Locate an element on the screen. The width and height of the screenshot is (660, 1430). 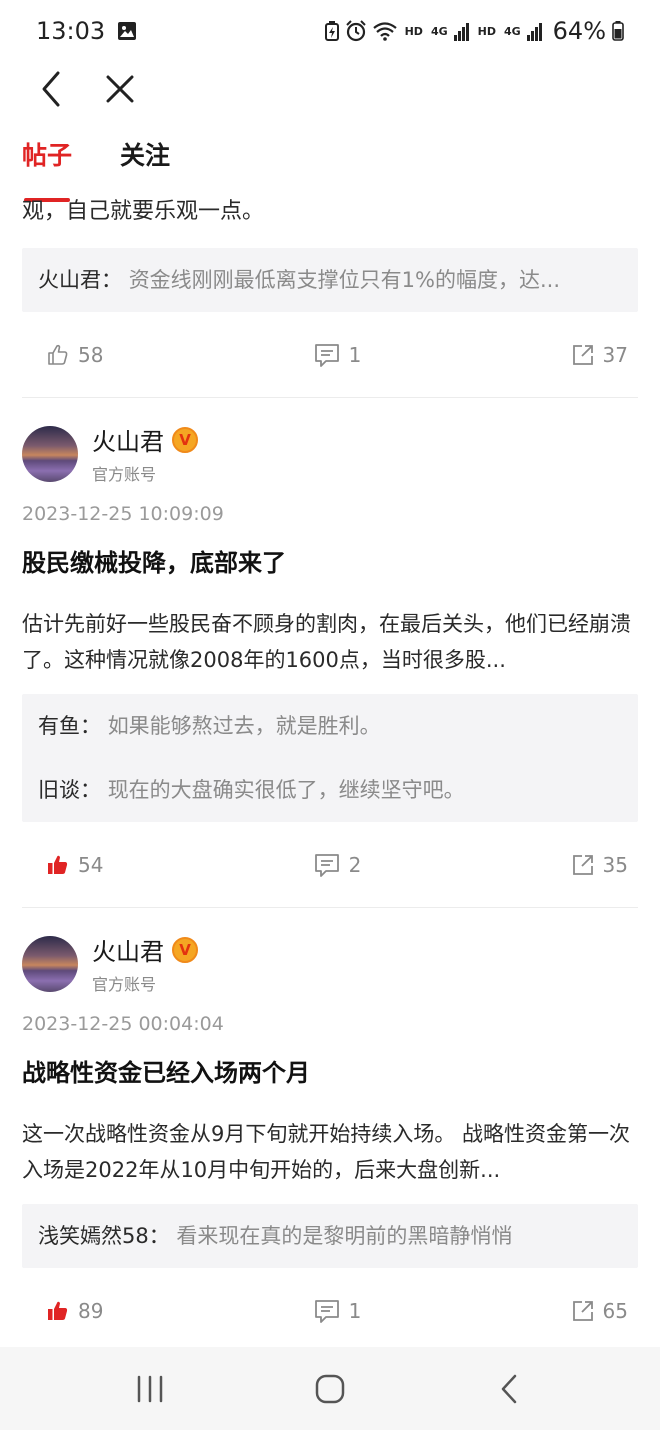
system-nav-bar is located at coordinates (330, 1388).